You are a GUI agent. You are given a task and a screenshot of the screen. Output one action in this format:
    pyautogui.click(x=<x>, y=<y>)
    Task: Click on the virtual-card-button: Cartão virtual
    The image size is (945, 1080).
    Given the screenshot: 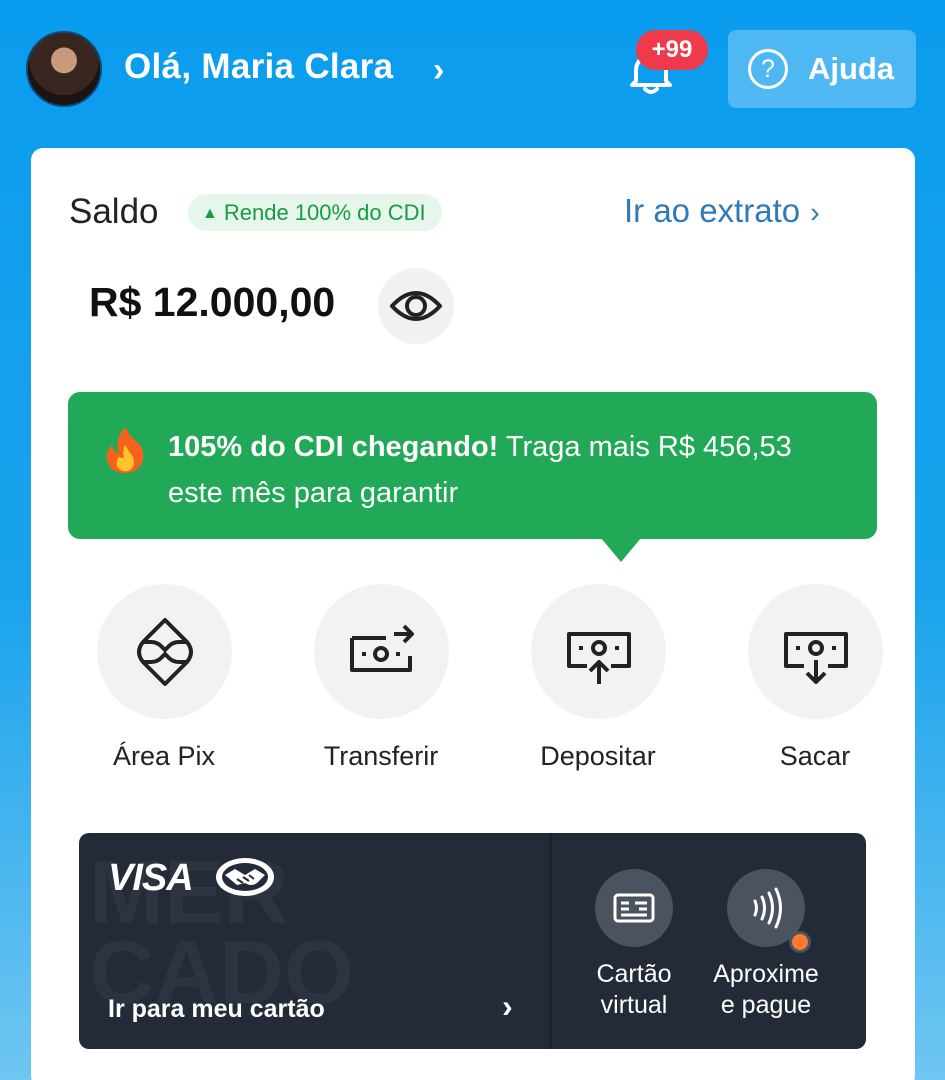 What is the action you would take?
    pyautogui.click(x=634, y=945)
    